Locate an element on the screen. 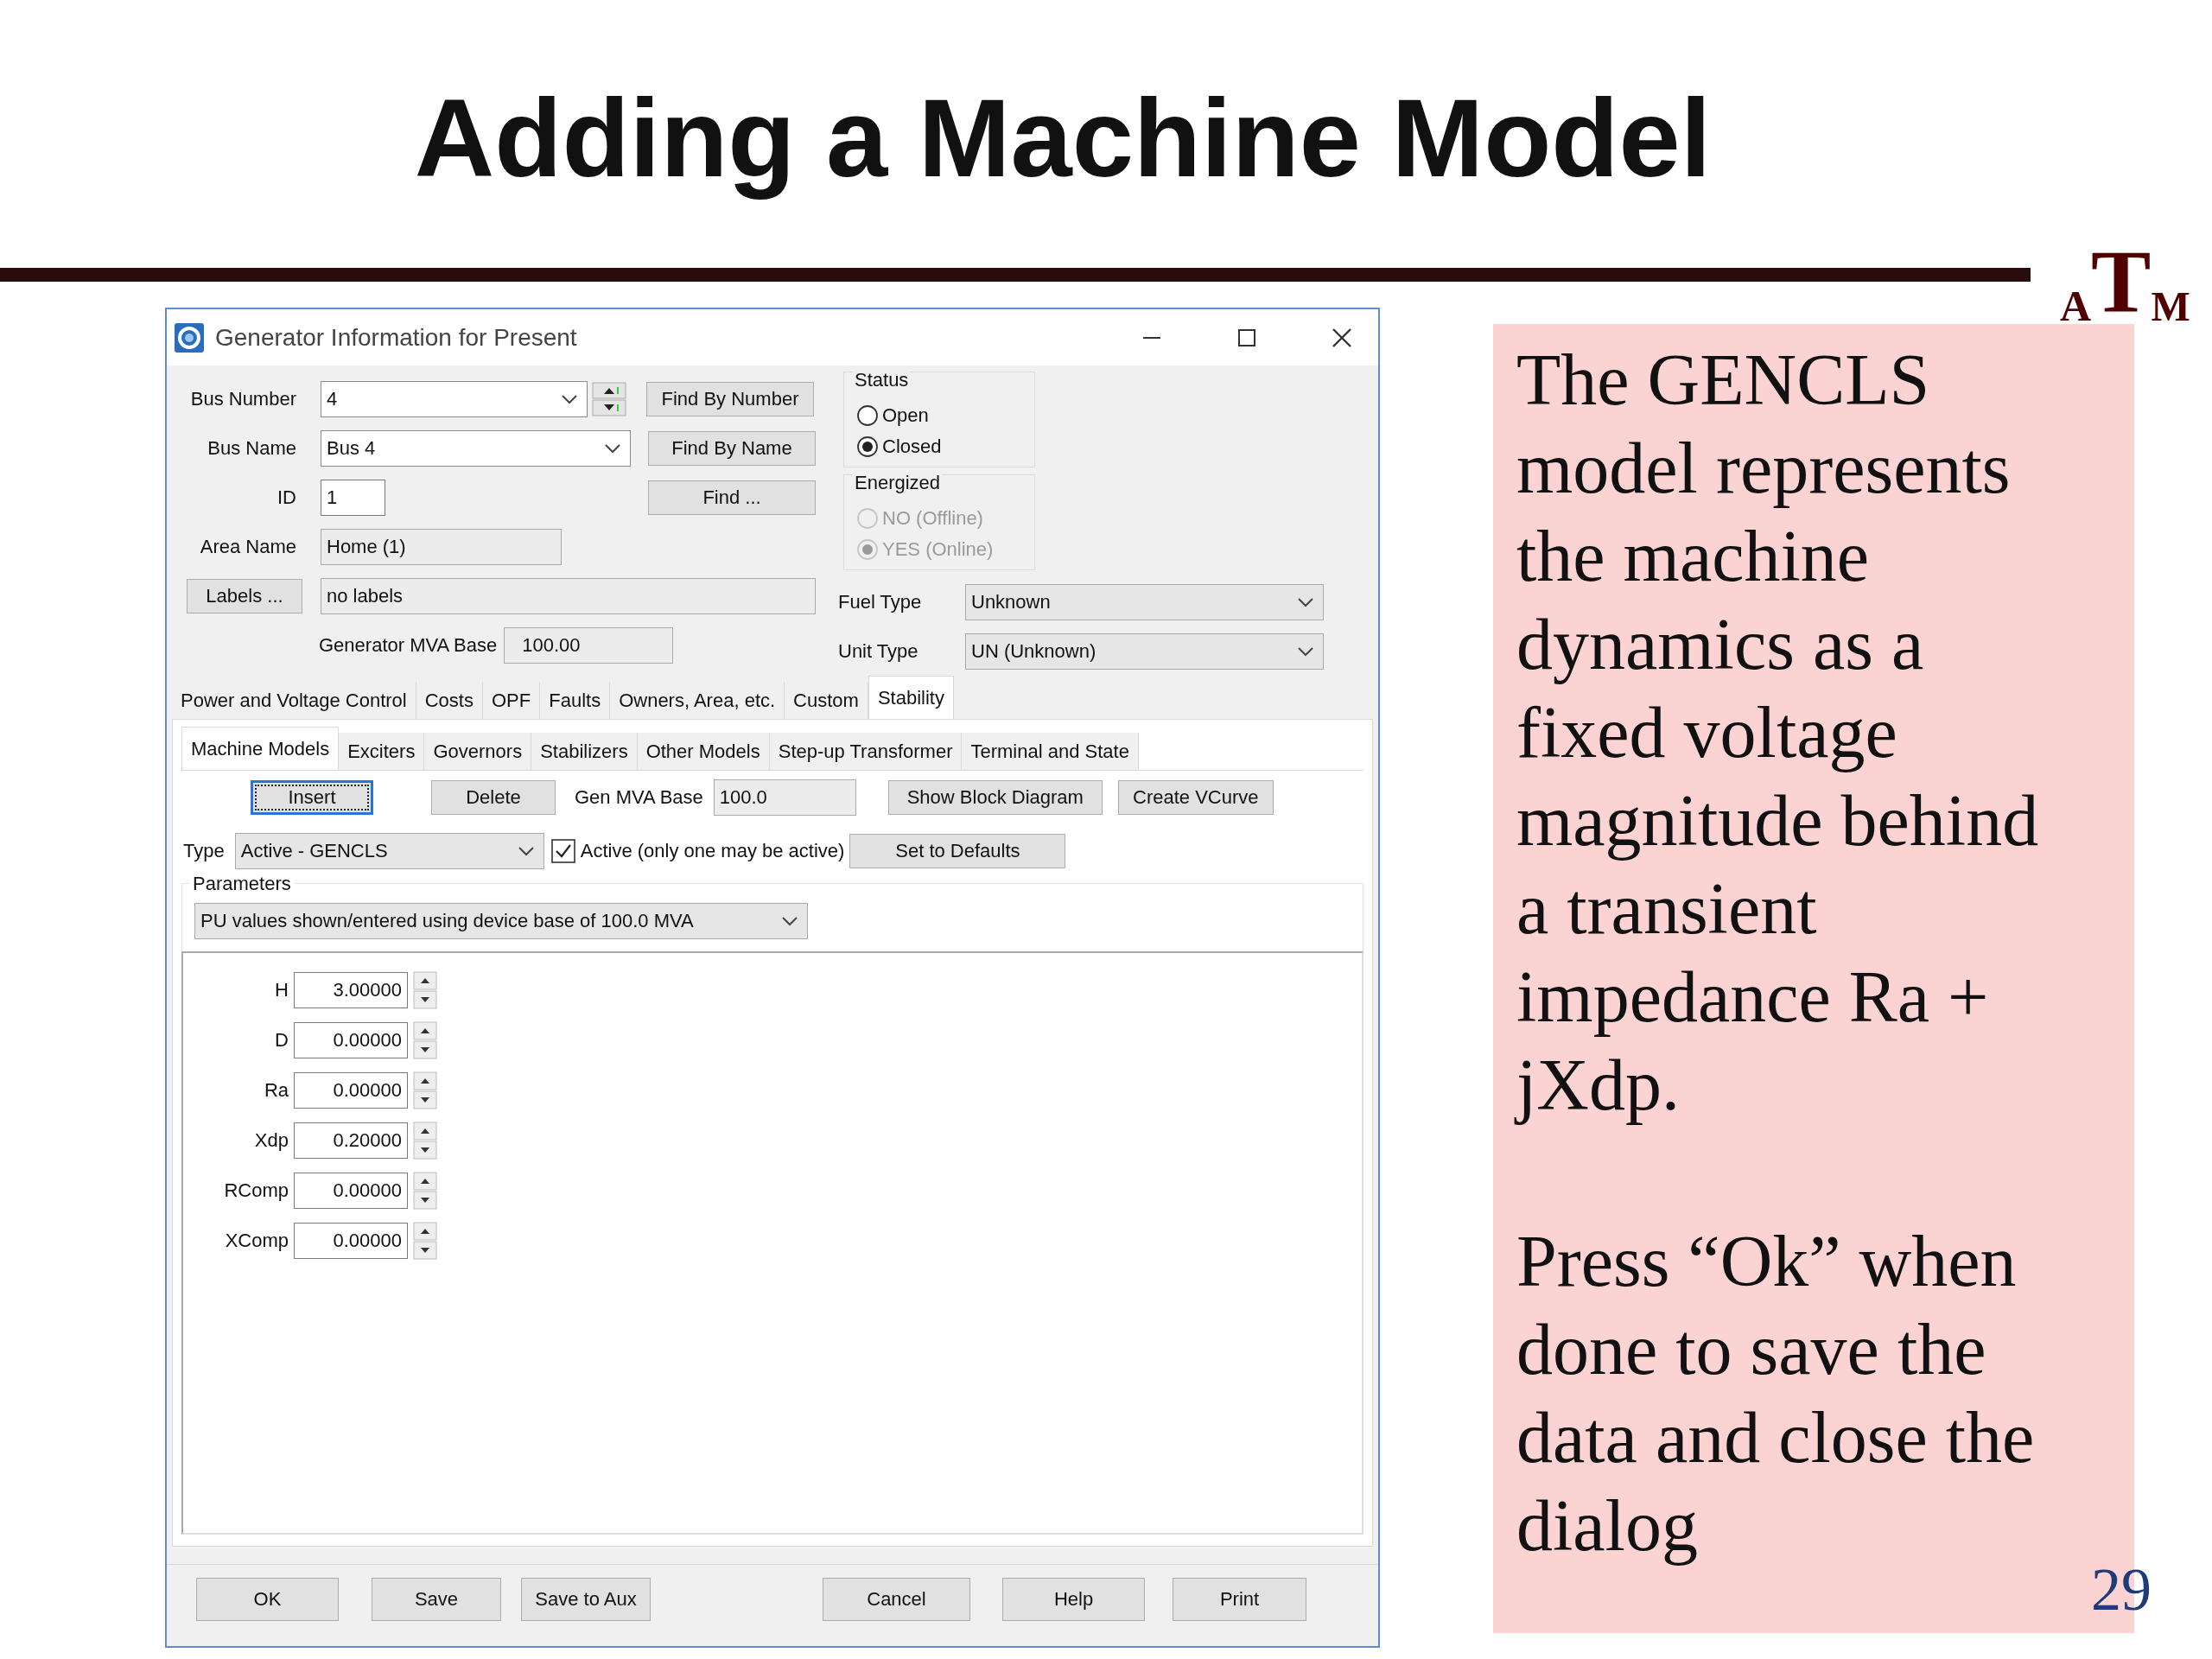 The height and width of the screenshot is (1659, 2212). tab: Exciters is located at coordinates (382, 752).